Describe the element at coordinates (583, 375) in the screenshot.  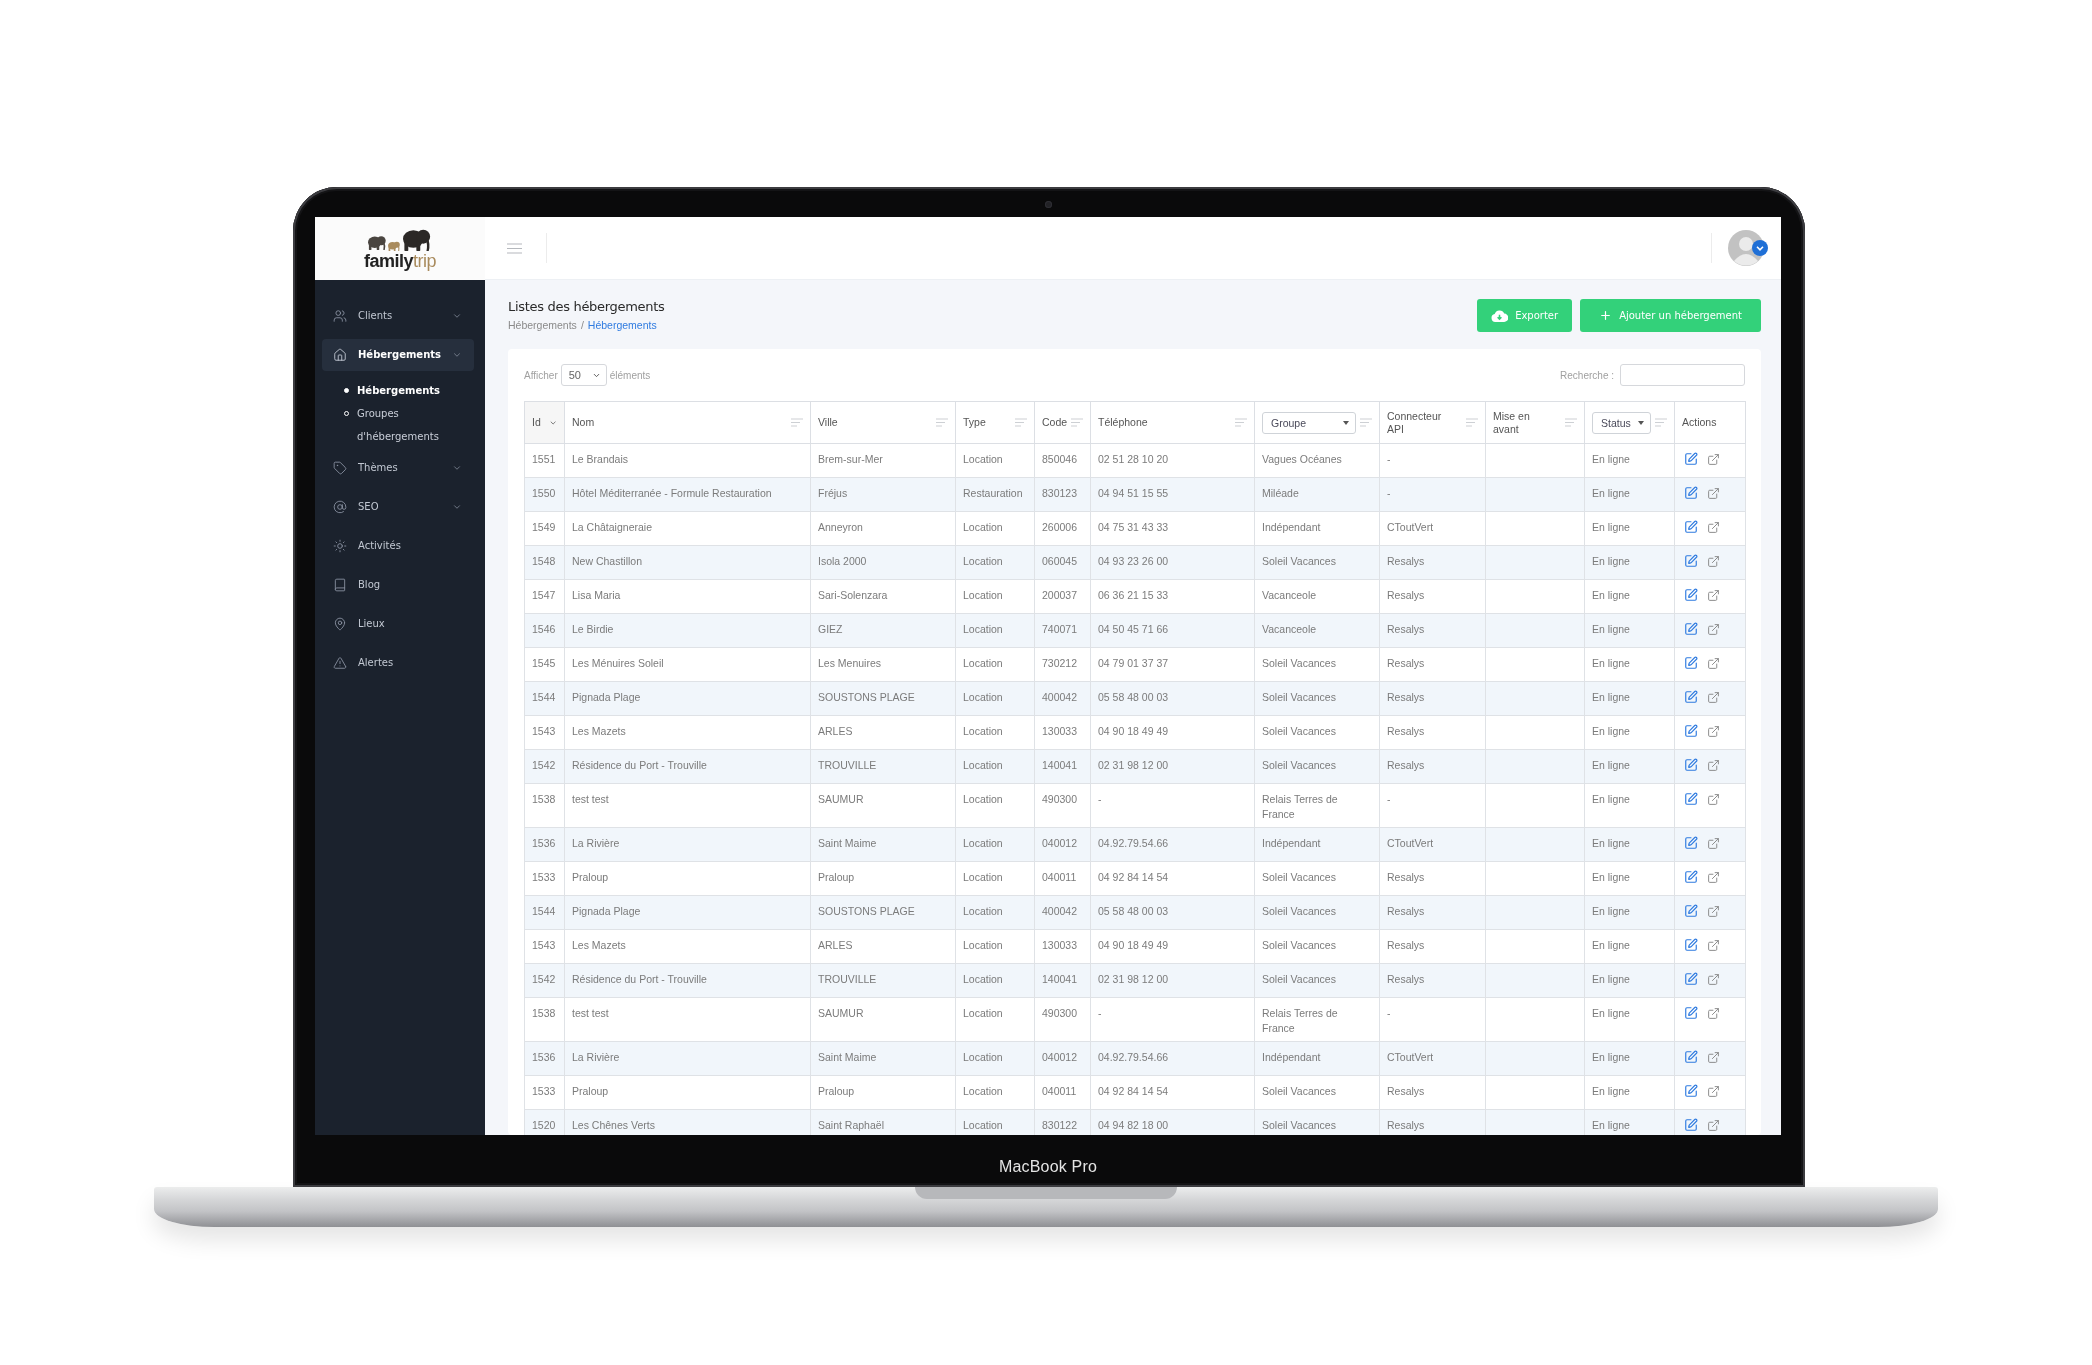
I see `page-length-select: 50` at that location.